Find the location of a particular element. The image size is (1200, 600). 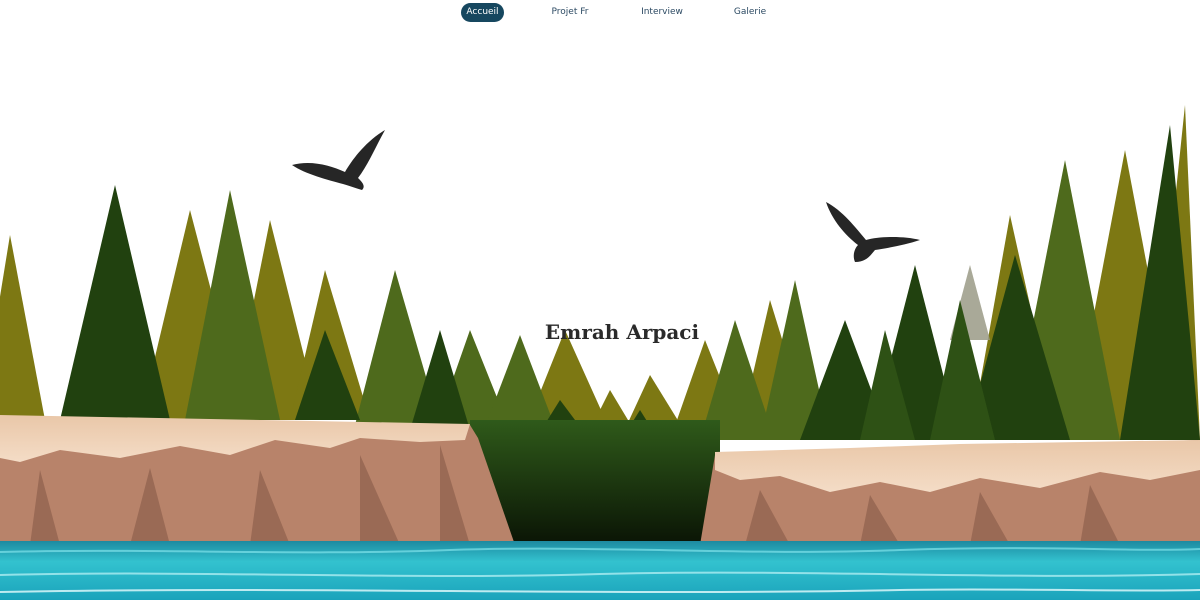

nav-galerie: Galerie is located at coordinates (750, 12).